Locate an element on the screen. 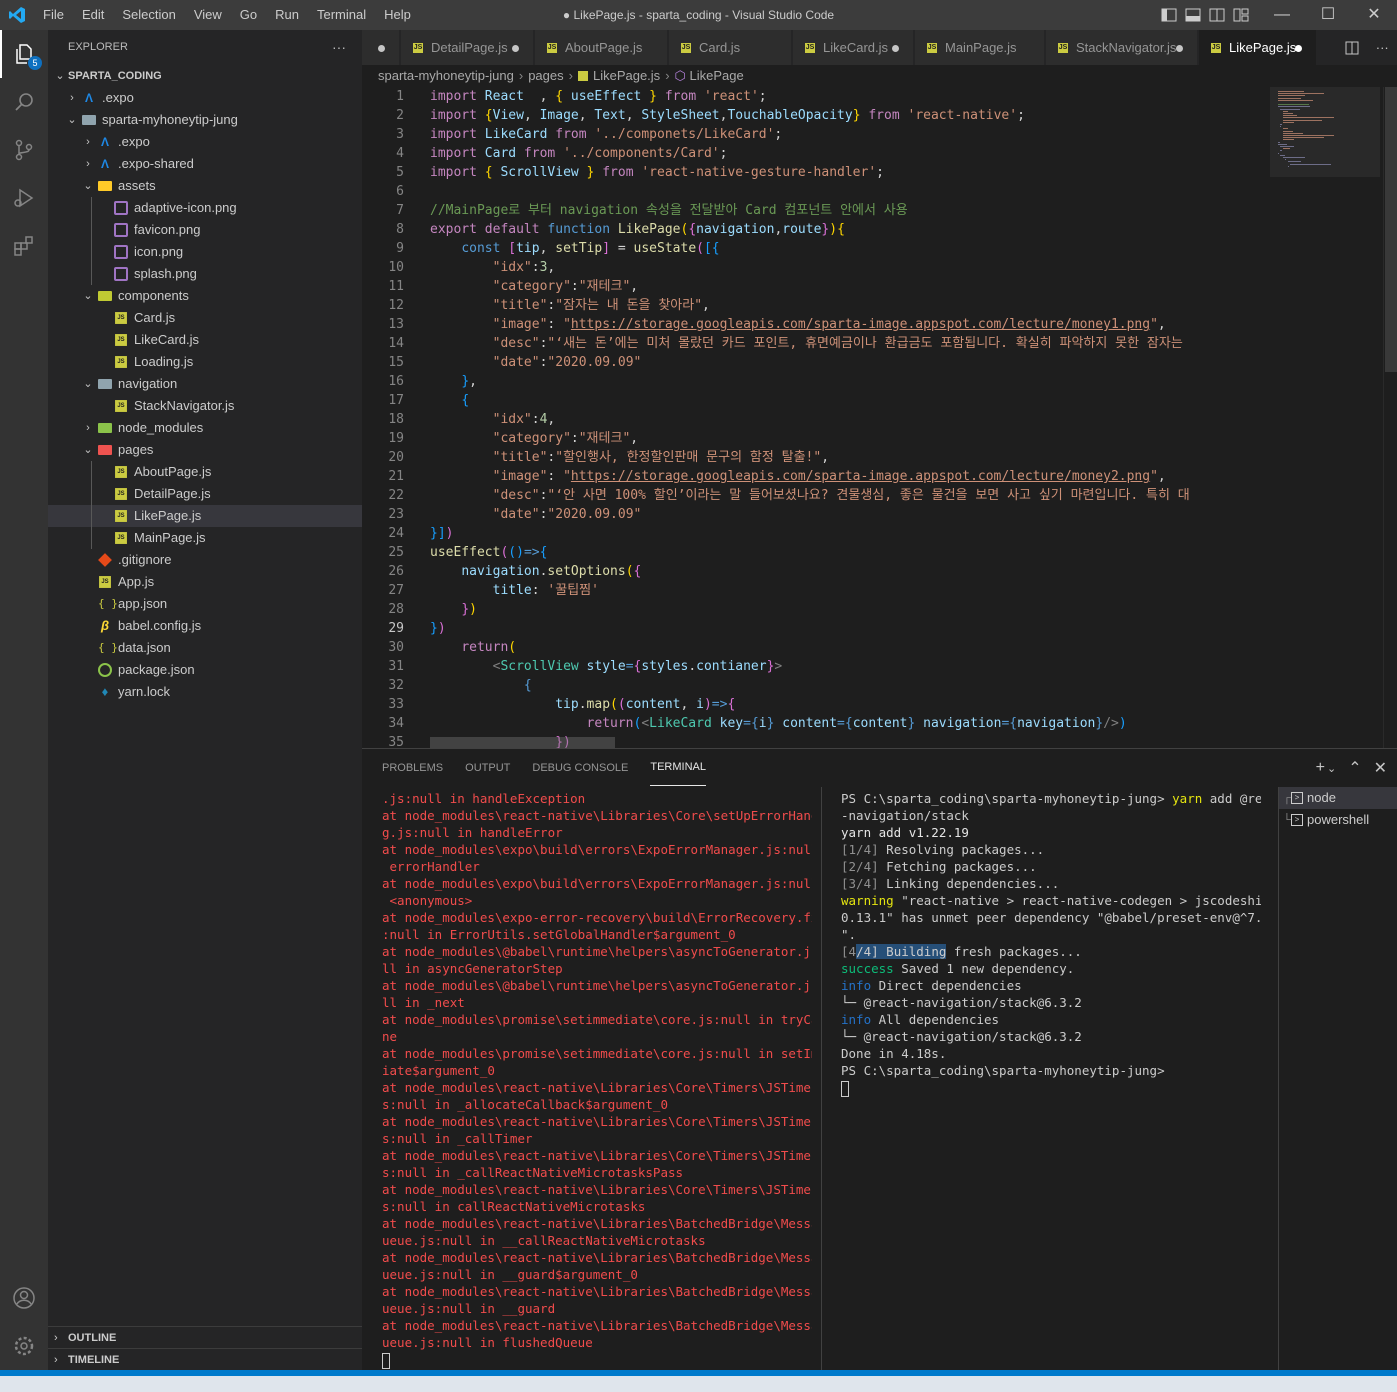 The height and width of the screenshot is (1392, 1397). toggle-panel-icon is located at coordinates (1193, 15).